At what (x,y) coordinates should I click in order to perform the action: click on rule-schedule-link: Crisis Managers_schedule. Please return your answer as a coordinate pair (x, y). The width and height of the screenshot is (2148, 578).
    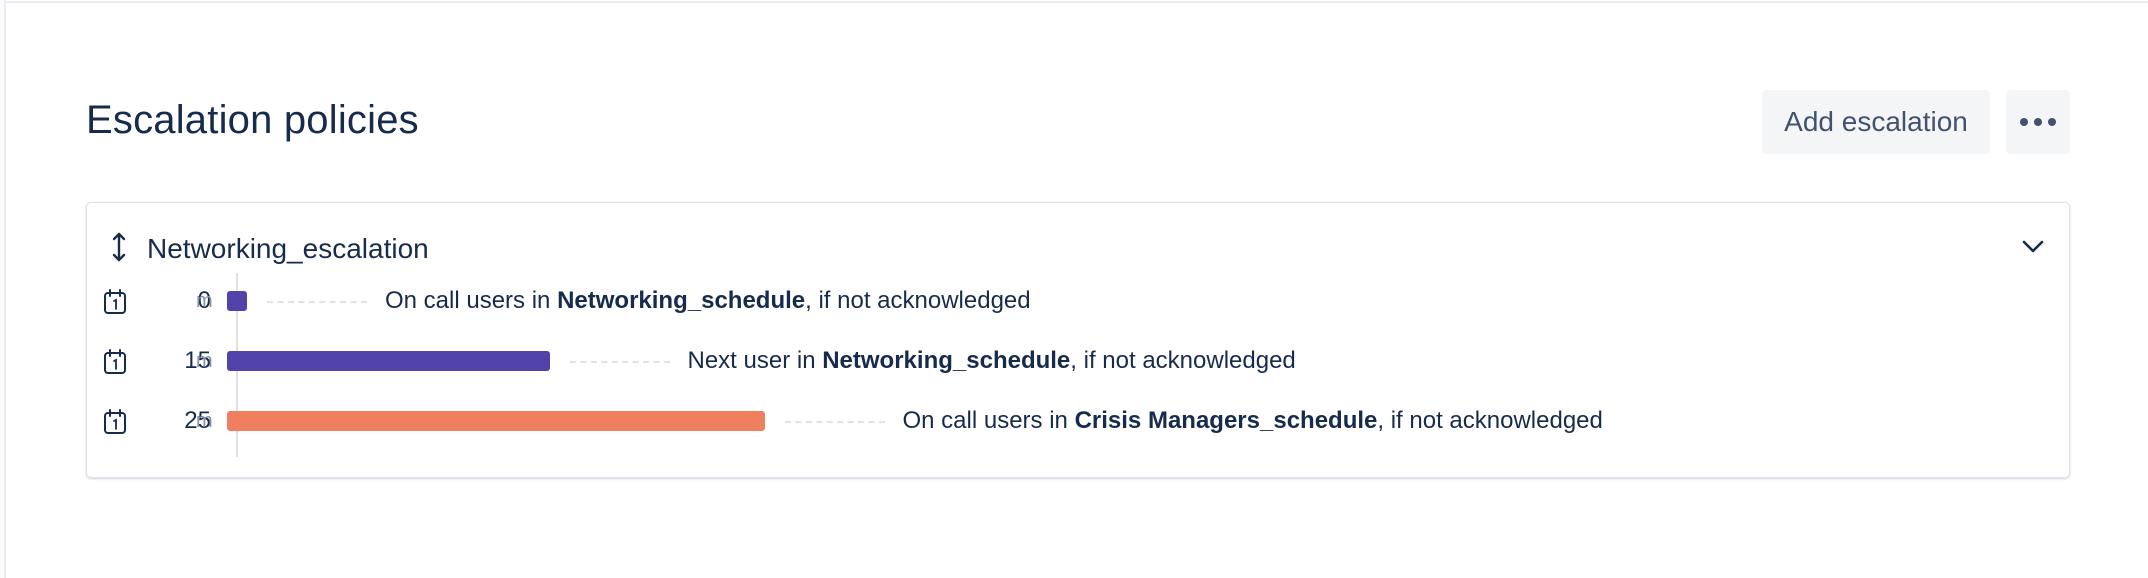
    Looking at the image, I should click on (1226, 420).